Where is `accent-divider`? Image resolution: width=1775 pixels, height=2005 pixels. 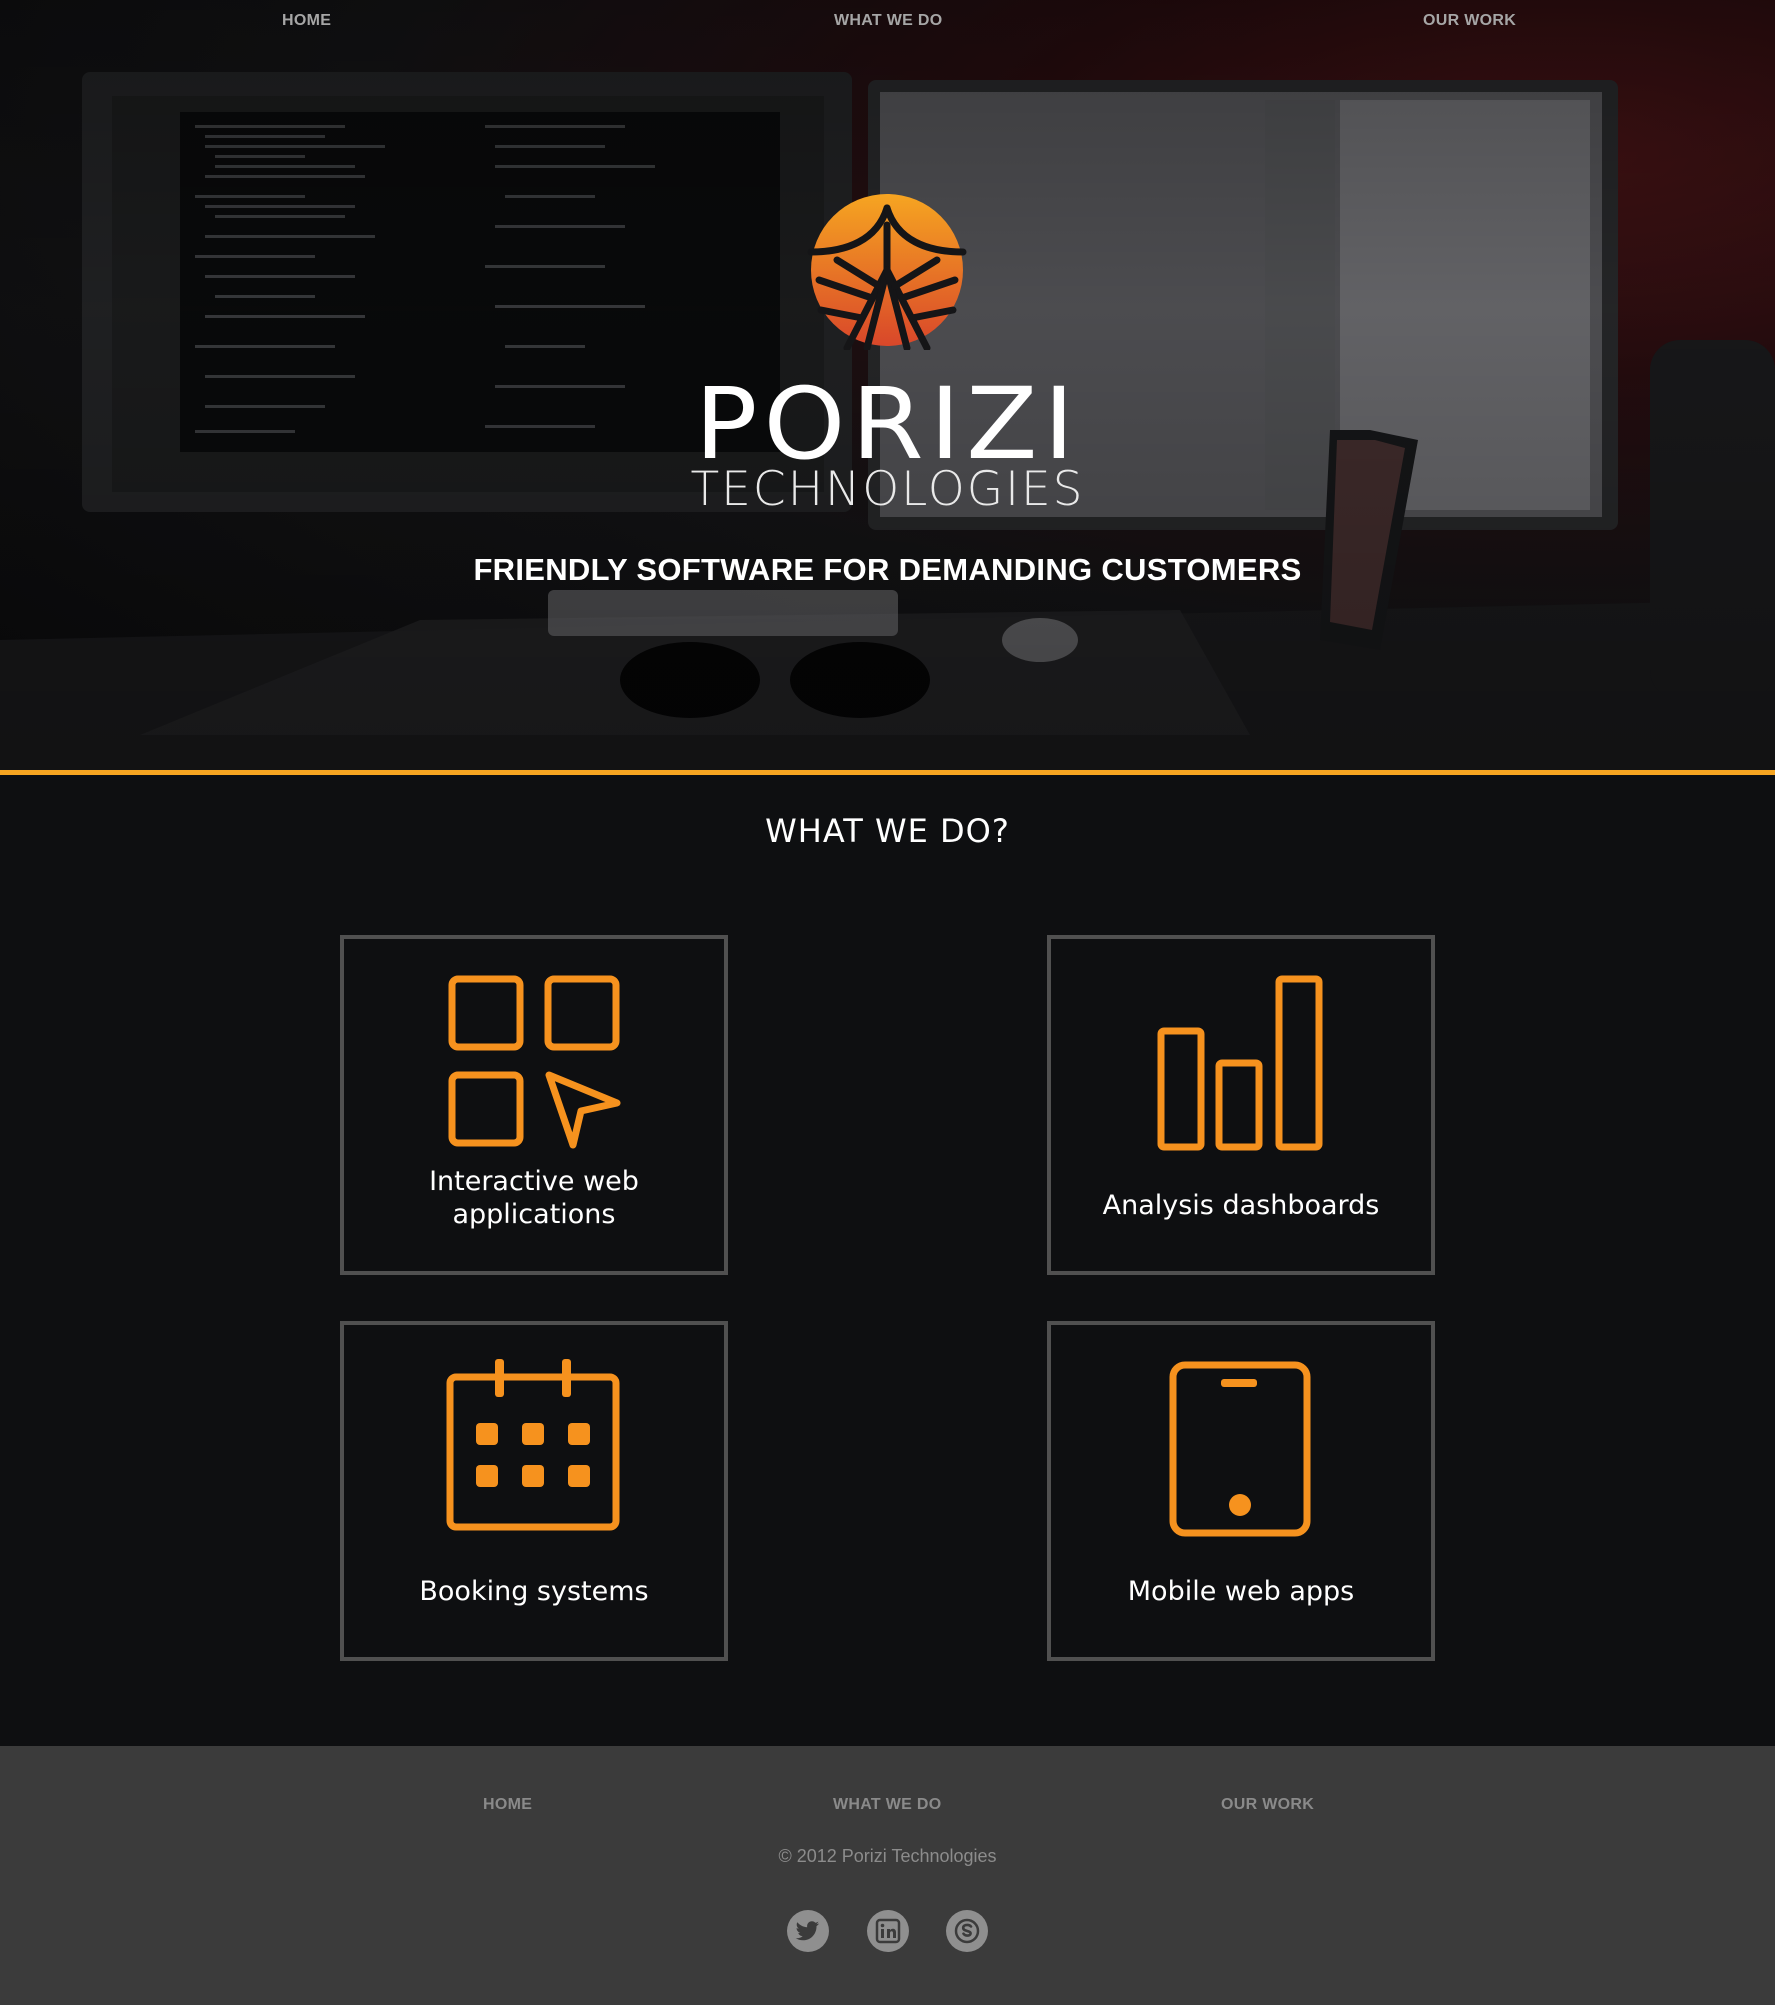
accent-divider is located at coordinates (887, 772).